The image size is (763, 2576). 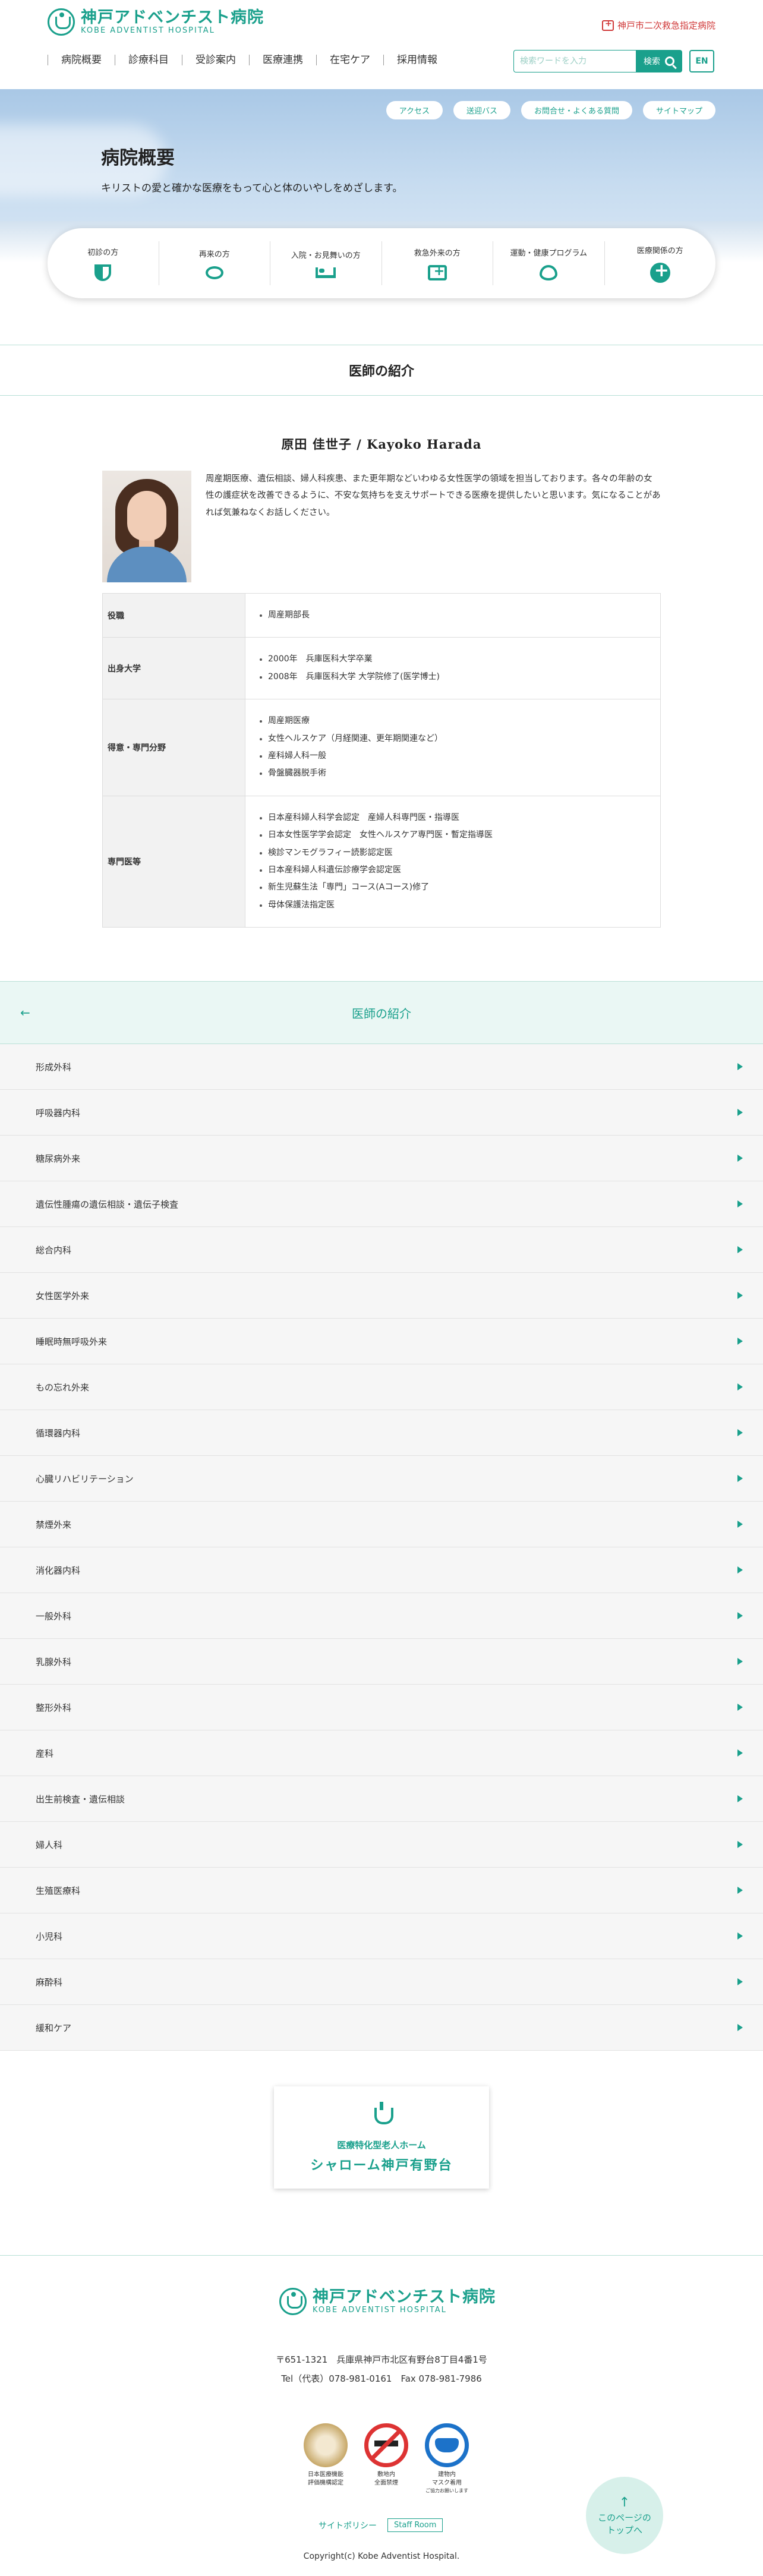 What do you see at coordinates (81, 60) in the screenshot?
I see `nav-item-about: 病院概要` at bounding box center [81, 60].